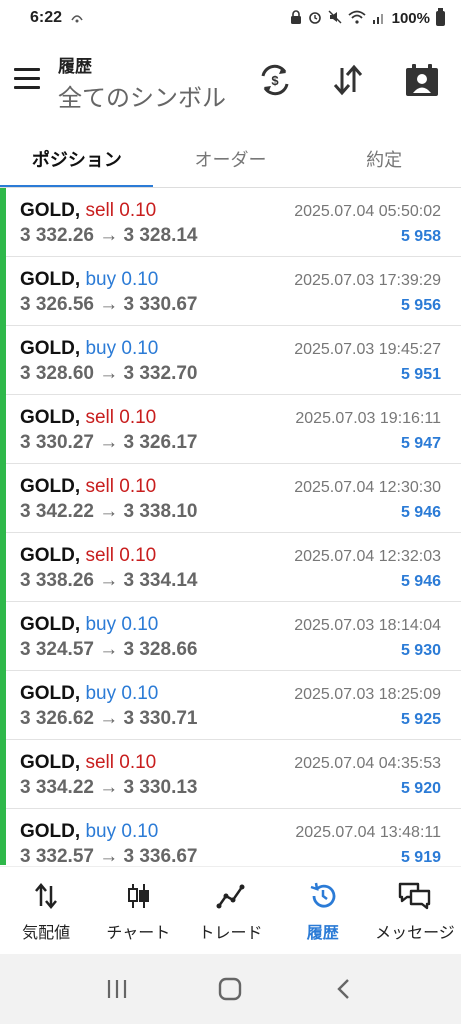  I want to click on tab-label: ポジション, so click(76, 160).